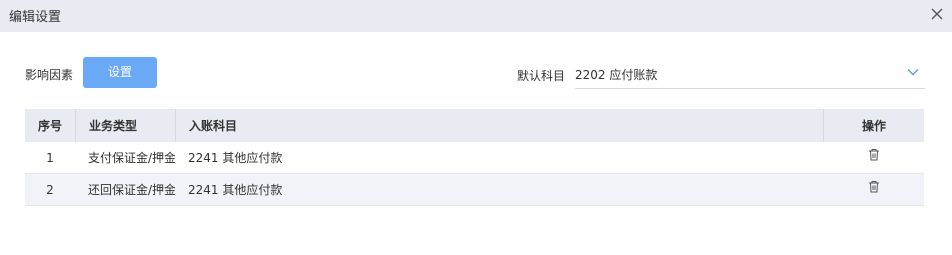  What do you see at coordinates (474, 190) in the screenshot?
I see `table-row: 2 还回保证金/押金 2241 其他应付款` at bounding box center [474, 190].